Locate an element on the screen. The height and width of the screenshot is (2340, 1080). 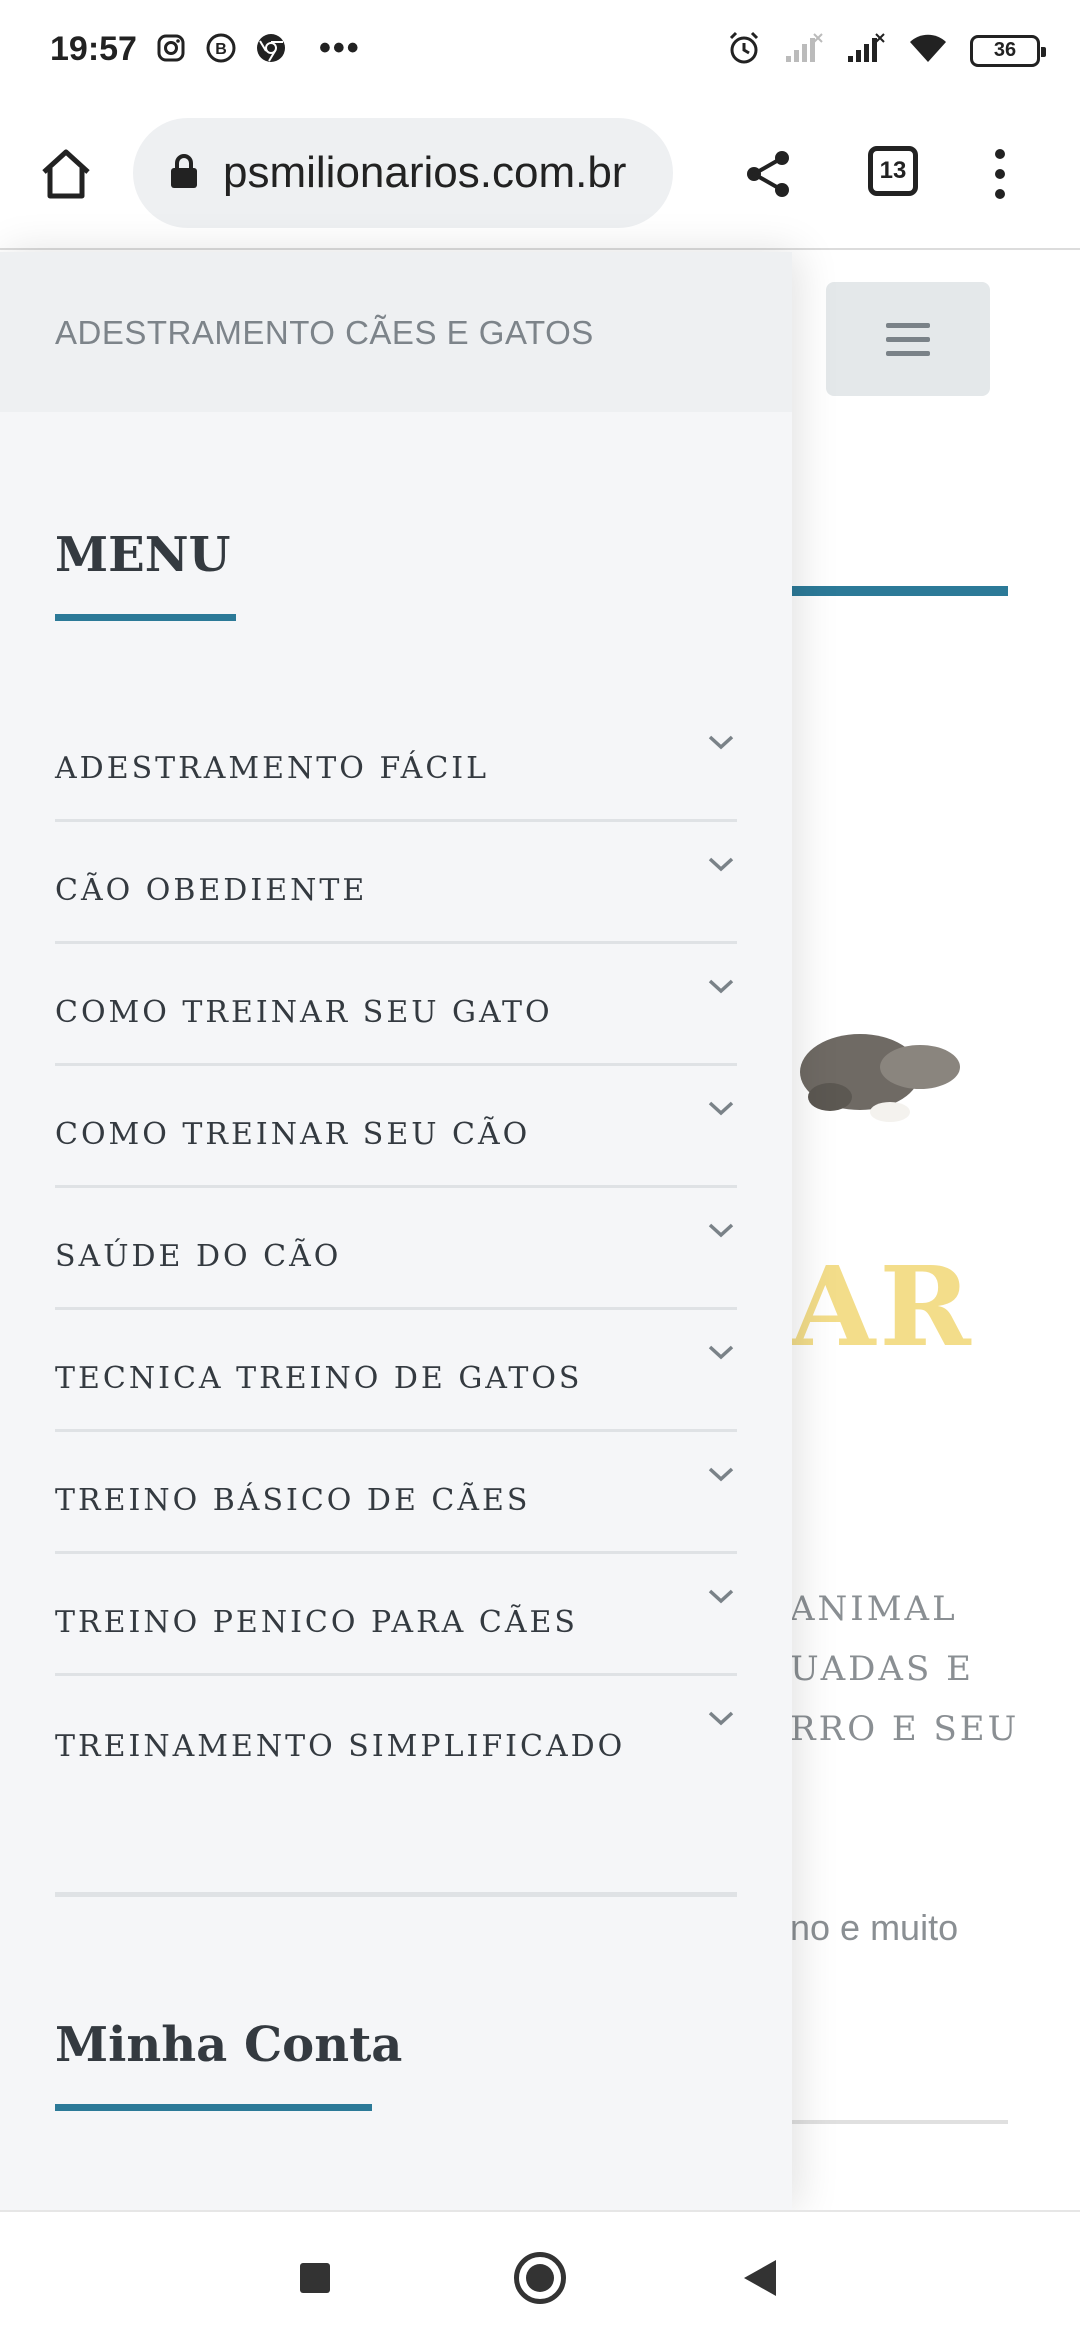
notification-icons: B ••• is located at coordinates (258, 48).